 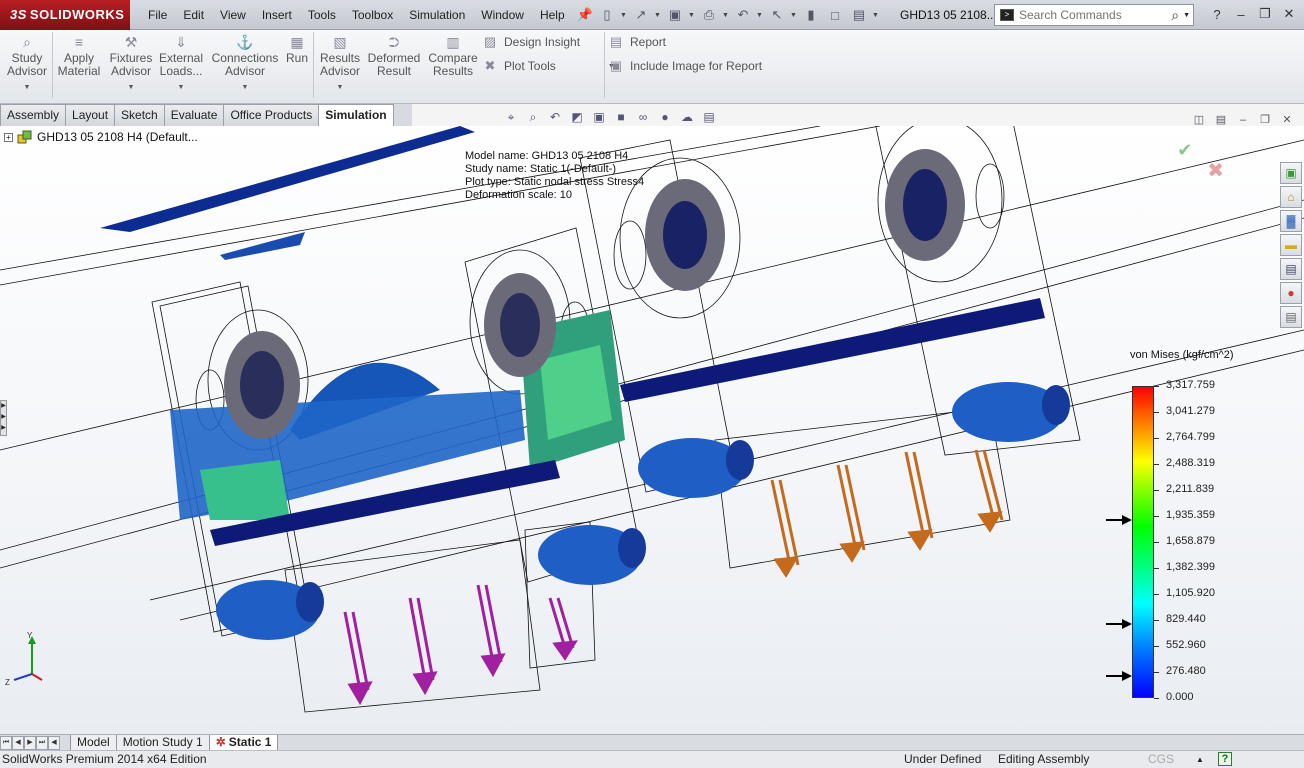 What do you see at coordinates (1161, 759) in the screenshot?
I see `units-indicator: CGS` at bounding box center [1161, 759].